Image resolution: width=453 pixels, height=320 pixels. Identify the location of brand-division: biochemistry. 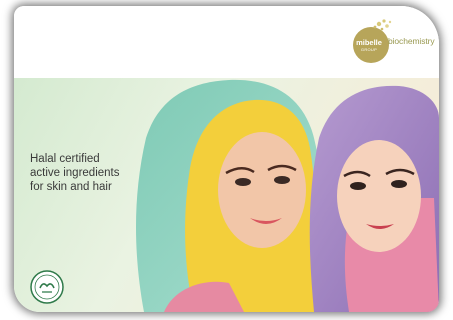
(411, 41).